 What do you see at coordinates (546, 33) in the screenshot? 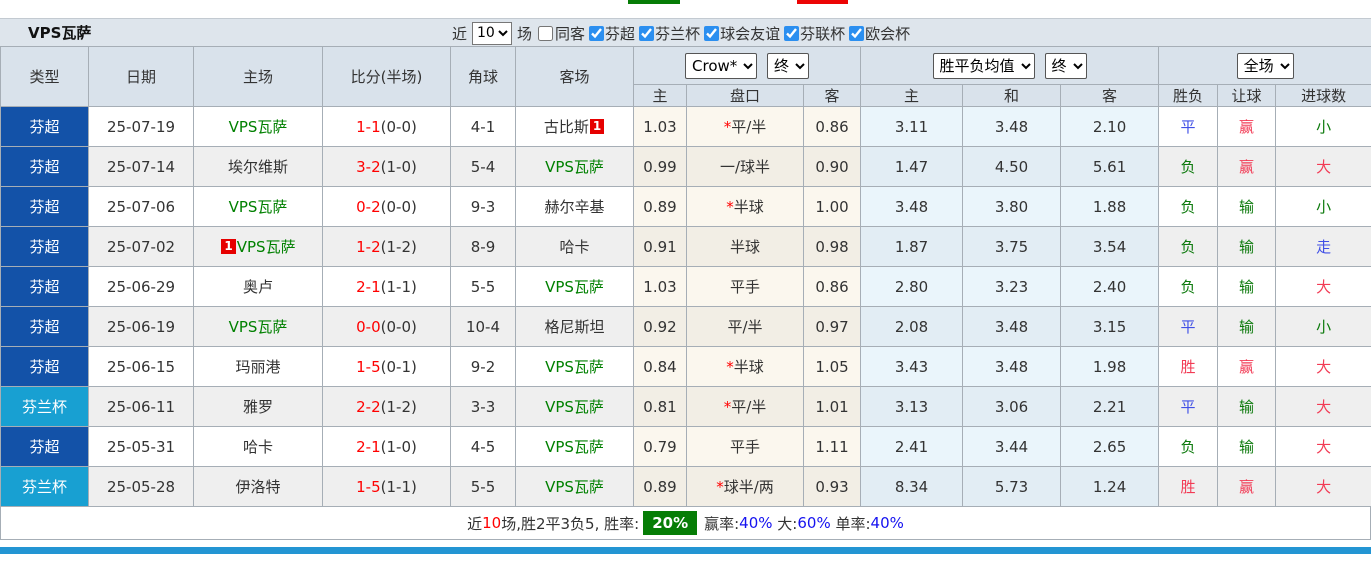
I see `same-away-checkbox` at bounding box center [546, 33].